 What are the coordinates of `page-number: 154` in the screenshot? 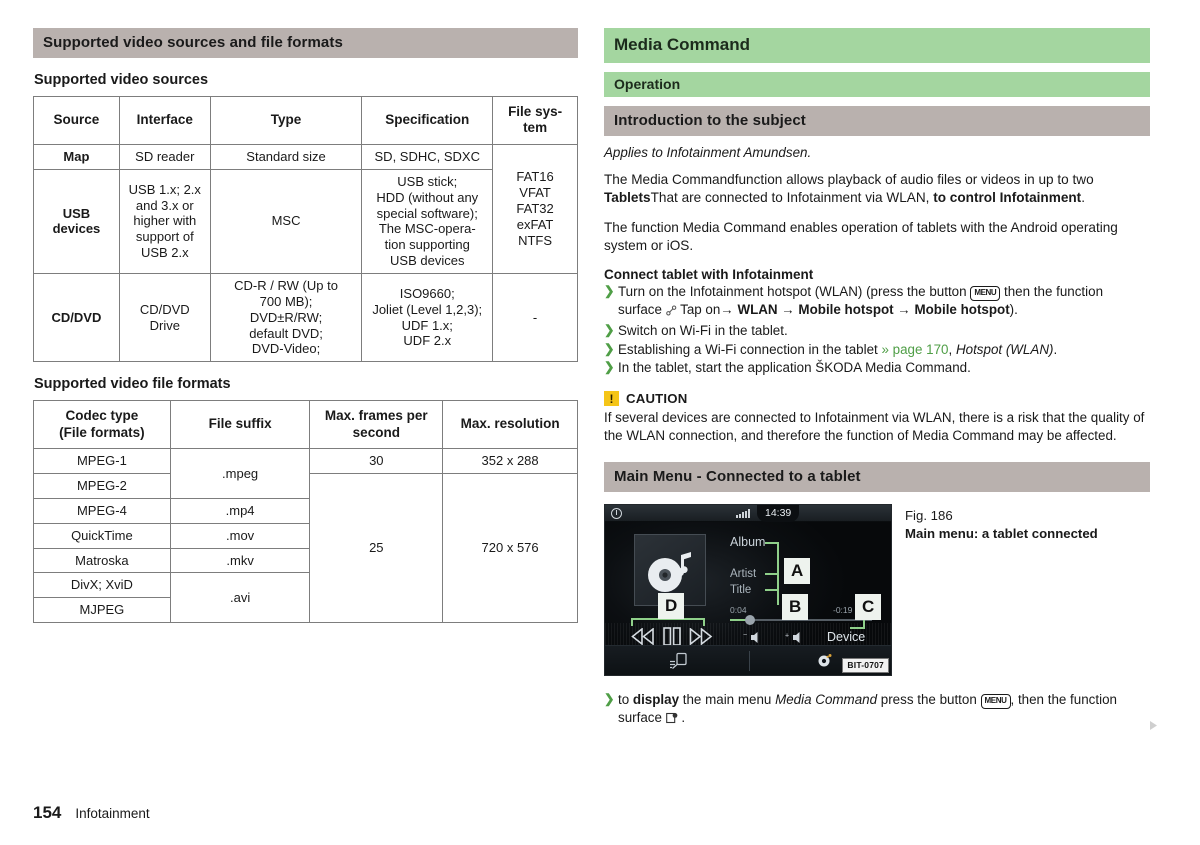 It's located at (47, 812).